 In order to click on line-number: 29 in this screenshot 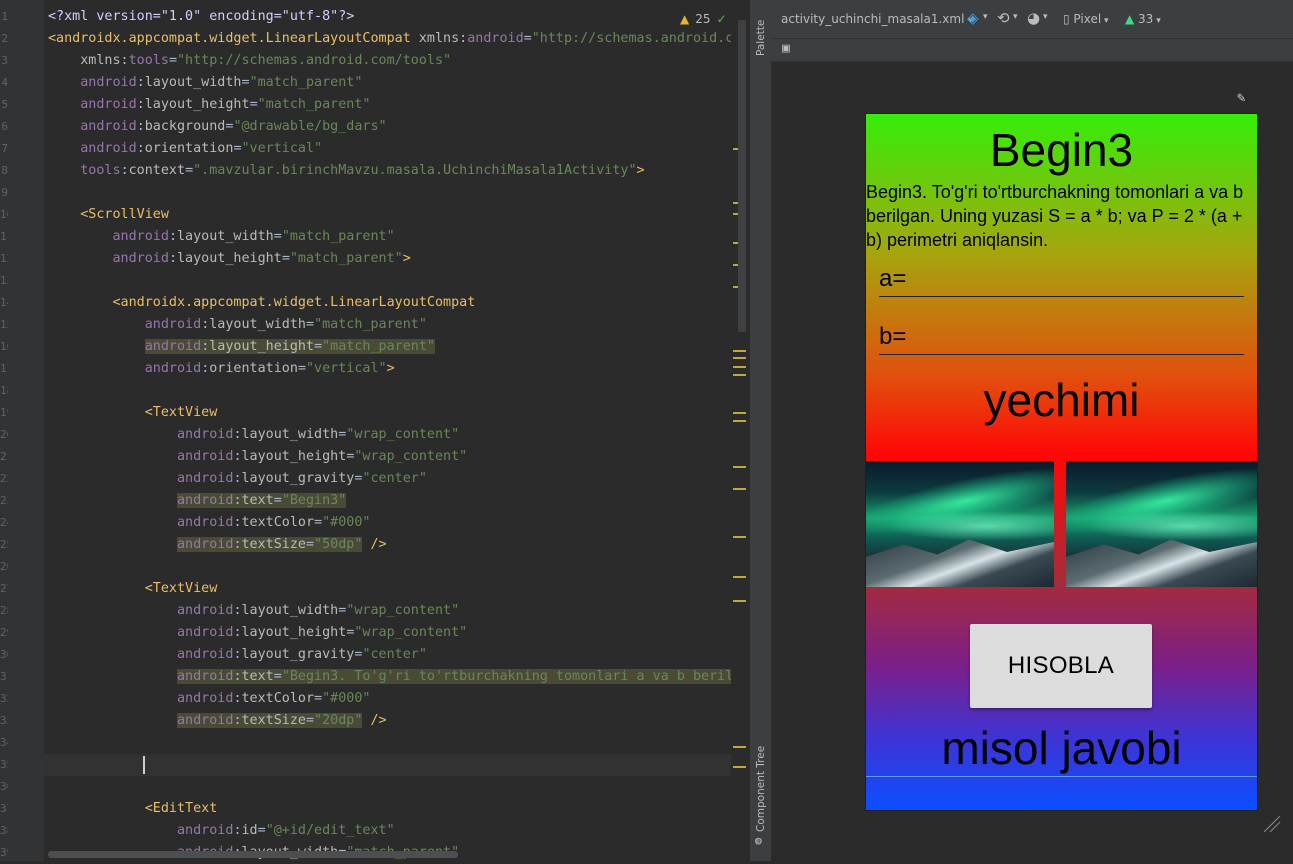, I will do `click(4, 633)`.